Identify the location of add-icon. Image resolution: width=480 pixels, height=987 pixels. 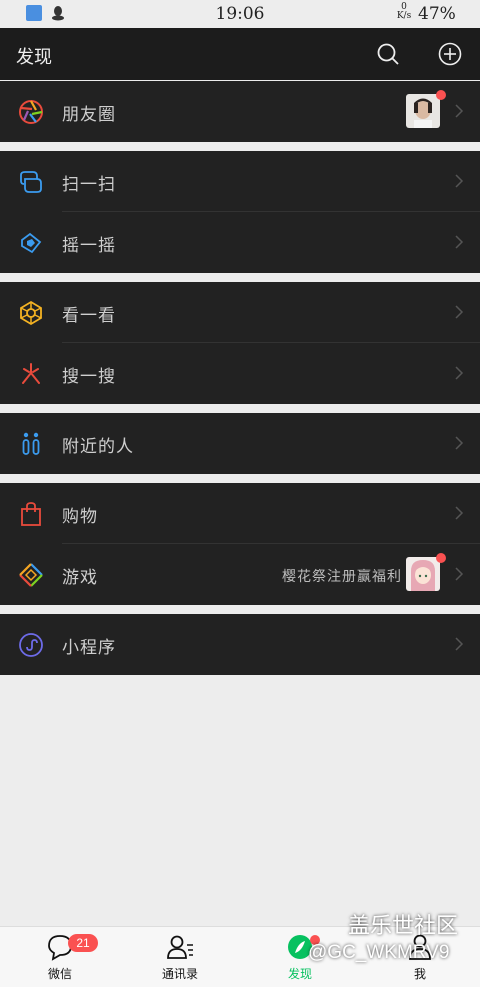
(450, 54).